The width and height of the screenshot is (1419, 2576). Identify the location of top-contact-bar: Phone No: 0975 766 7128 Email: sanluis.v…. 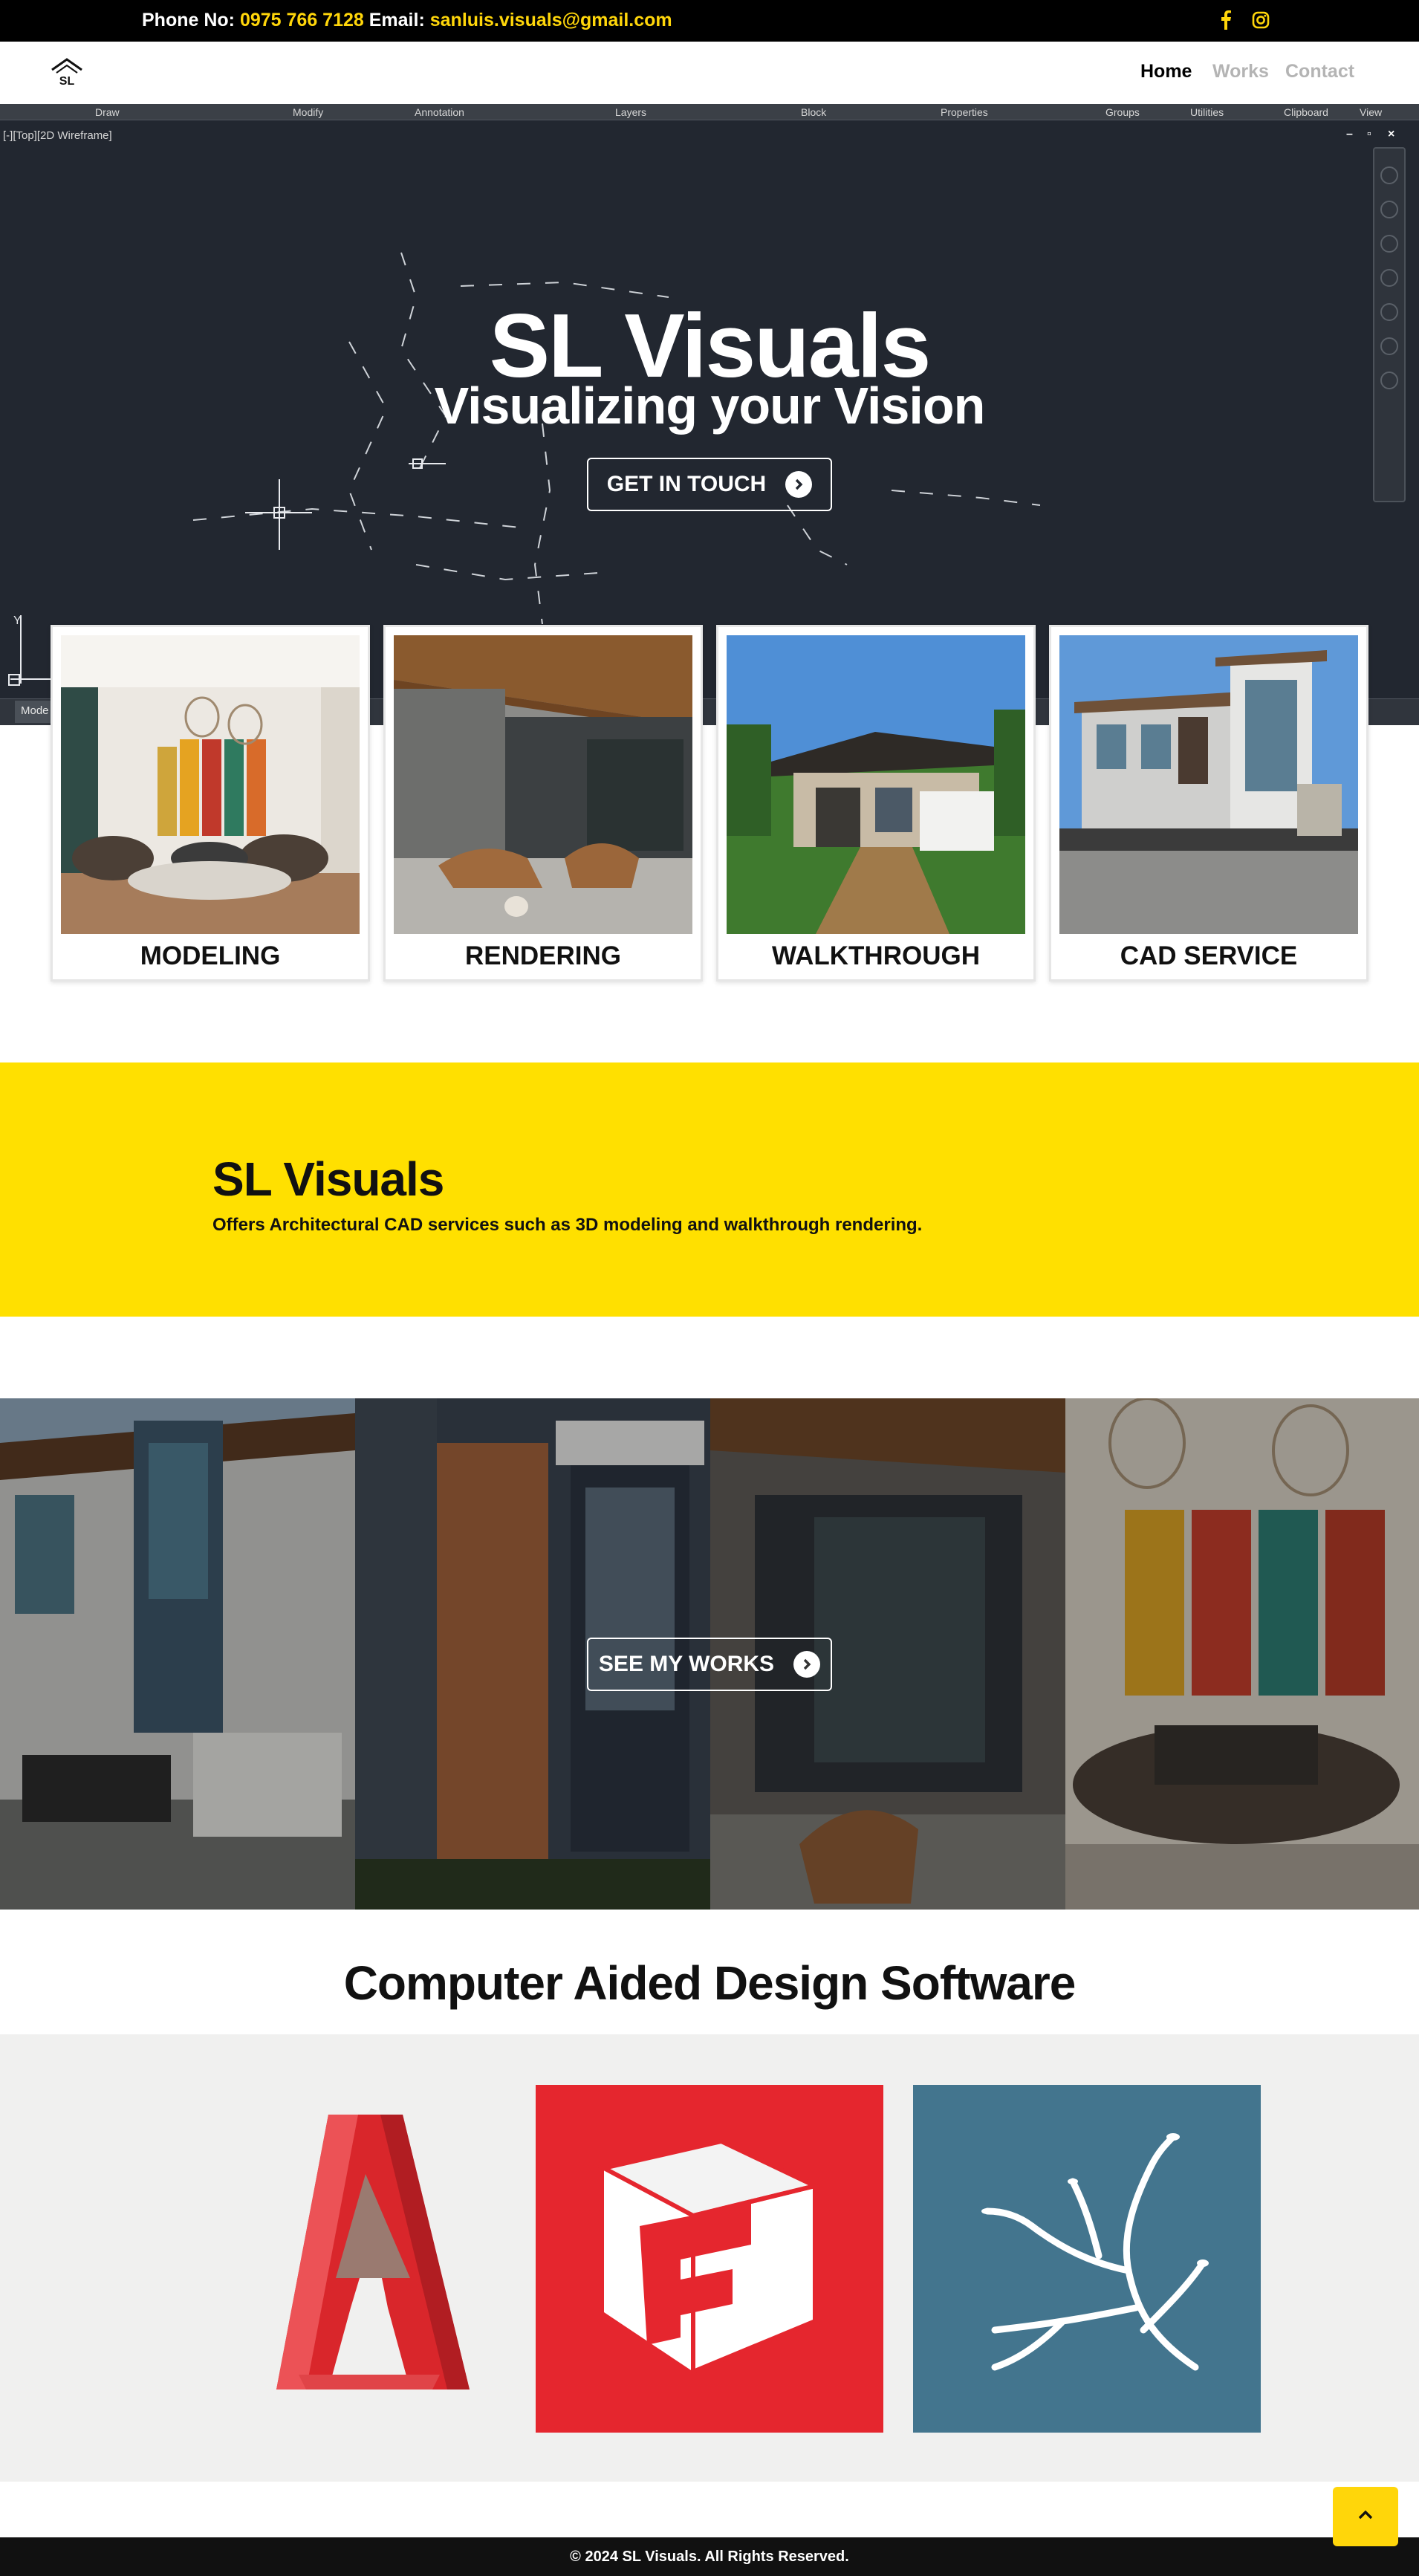
(709, 21).